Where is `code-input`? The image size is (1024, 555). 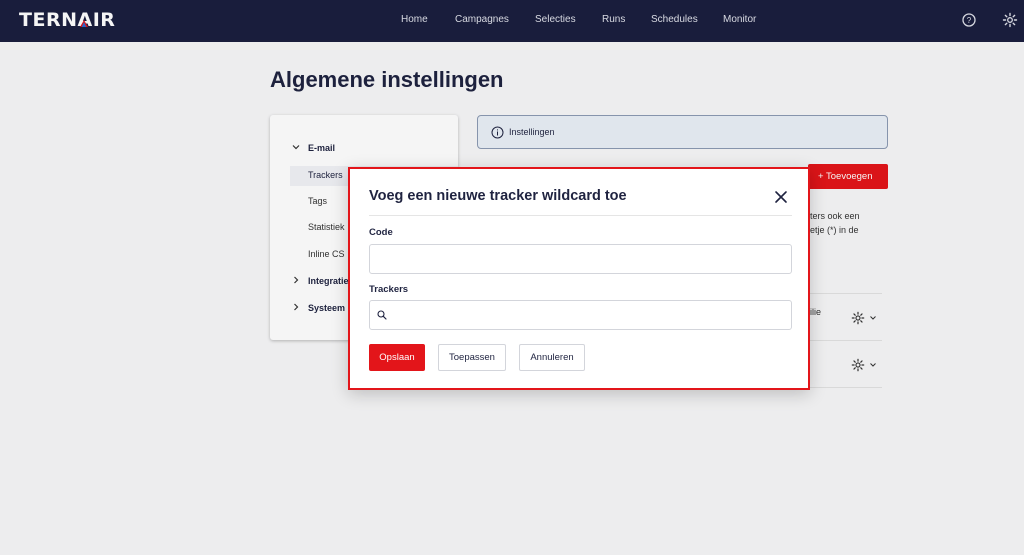 code-input is located at coordinates (580, 259).